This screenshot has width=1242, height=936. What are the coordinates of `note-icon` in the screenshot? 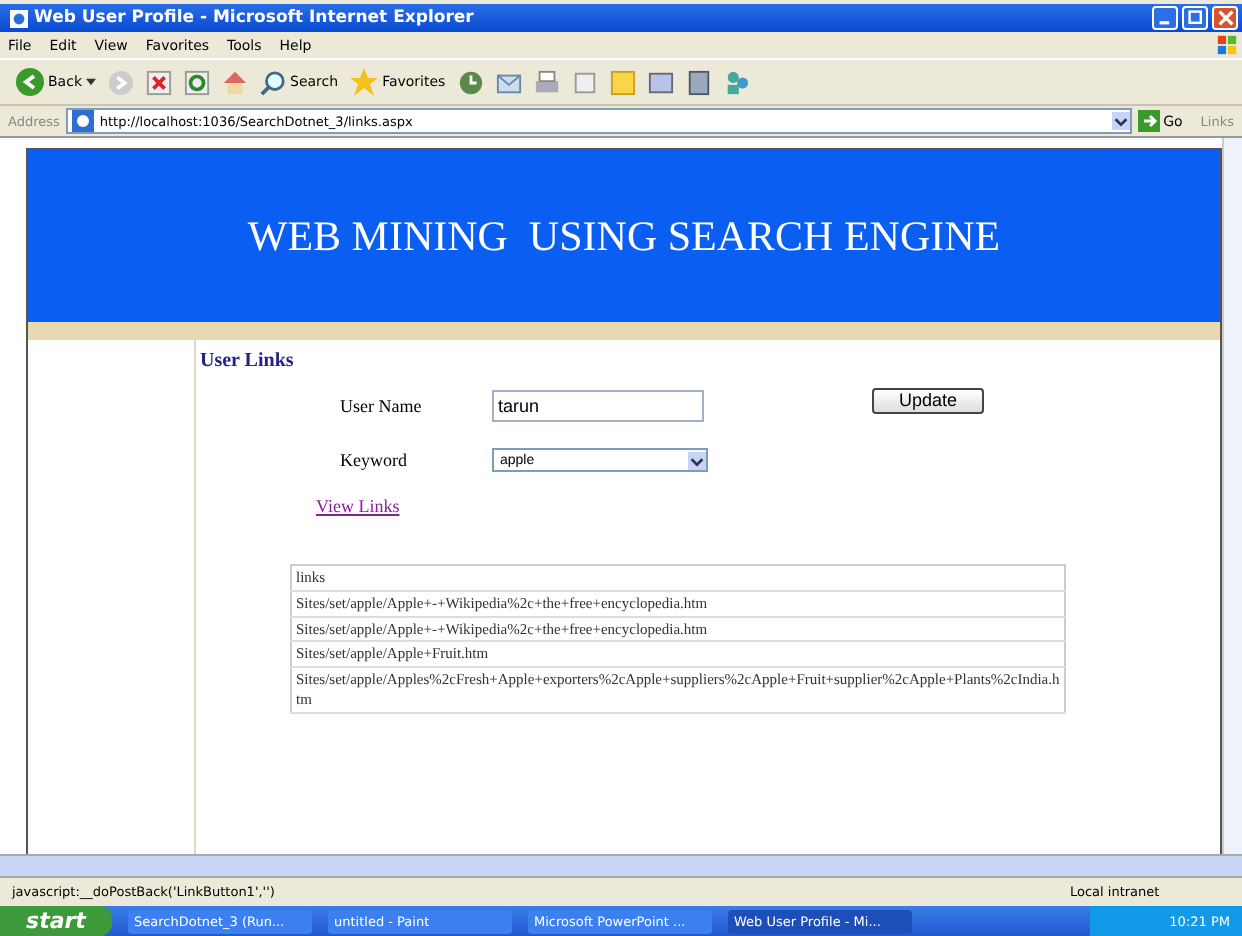 It's located at (622, 82).